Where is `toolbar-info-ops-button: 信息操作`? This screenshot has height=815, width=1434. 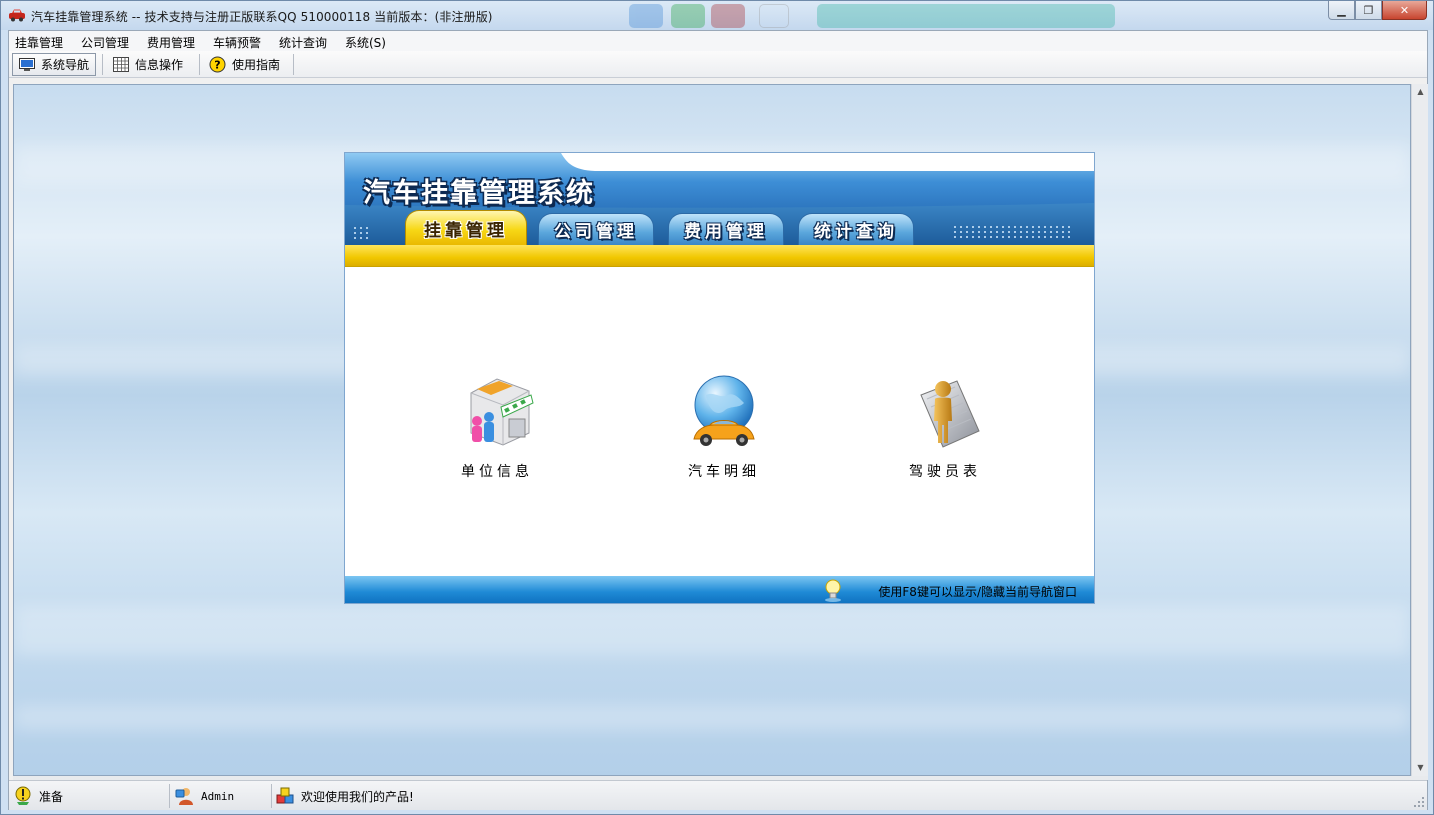 toolbar-info-ops-button: 信息操作 is located at coordinates (148, 64).